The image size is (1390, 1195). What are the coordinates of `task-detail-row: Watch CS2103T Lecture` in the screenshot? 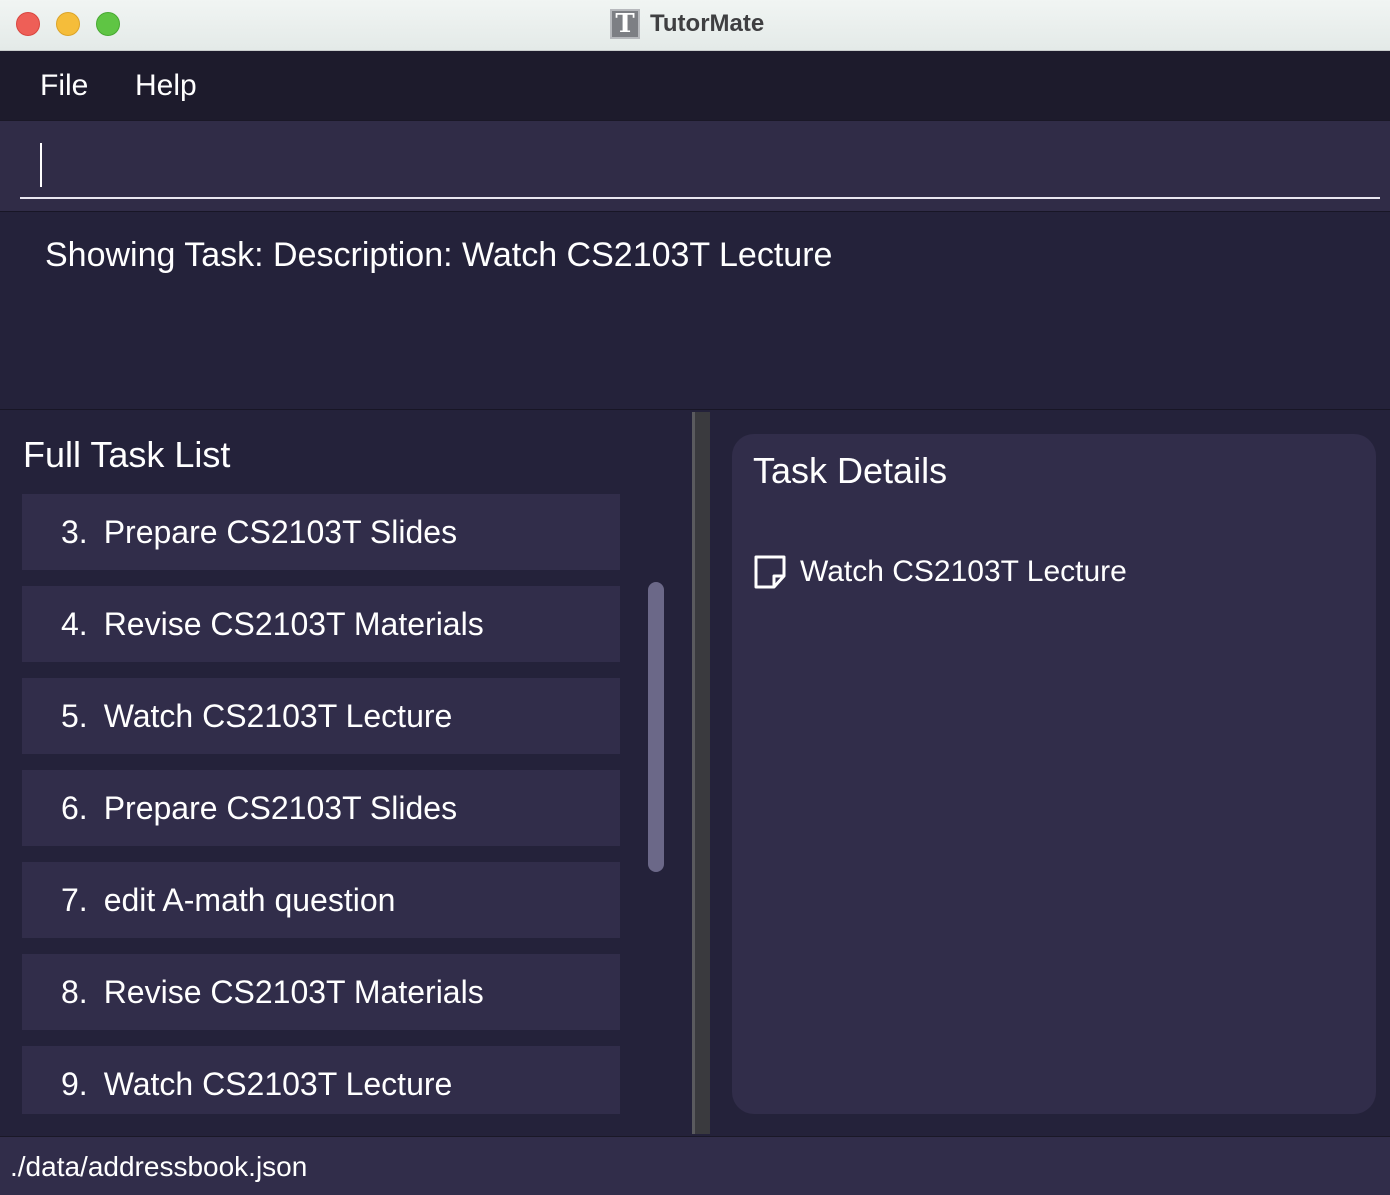 It's located at (939, 572).